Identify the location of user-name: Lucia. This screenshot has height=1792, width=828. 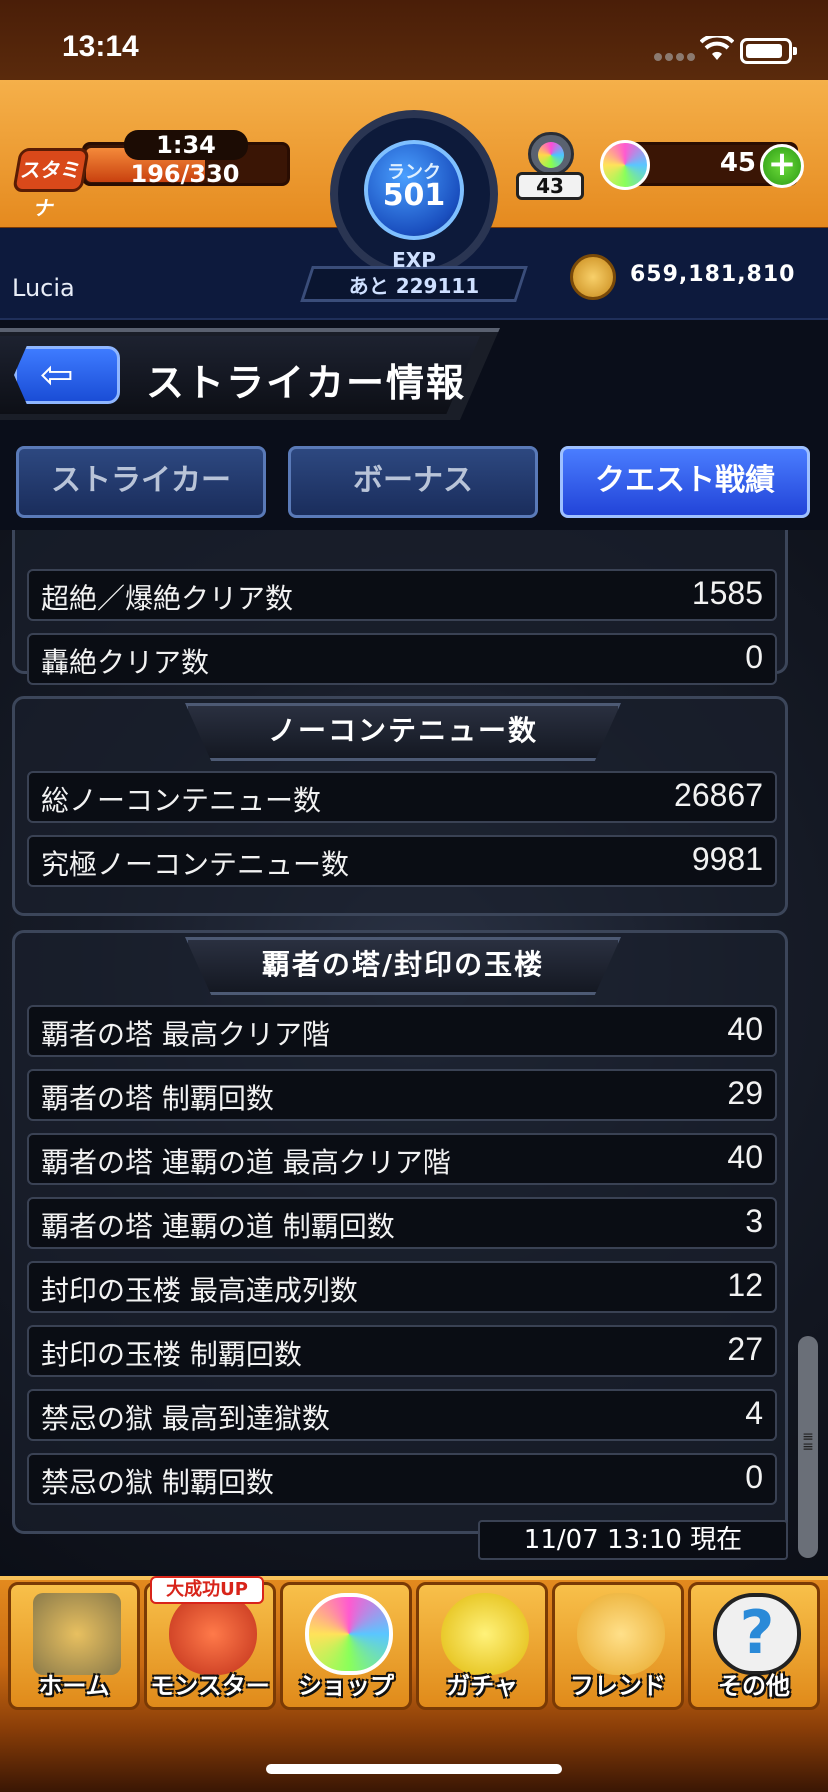
(43, 288).